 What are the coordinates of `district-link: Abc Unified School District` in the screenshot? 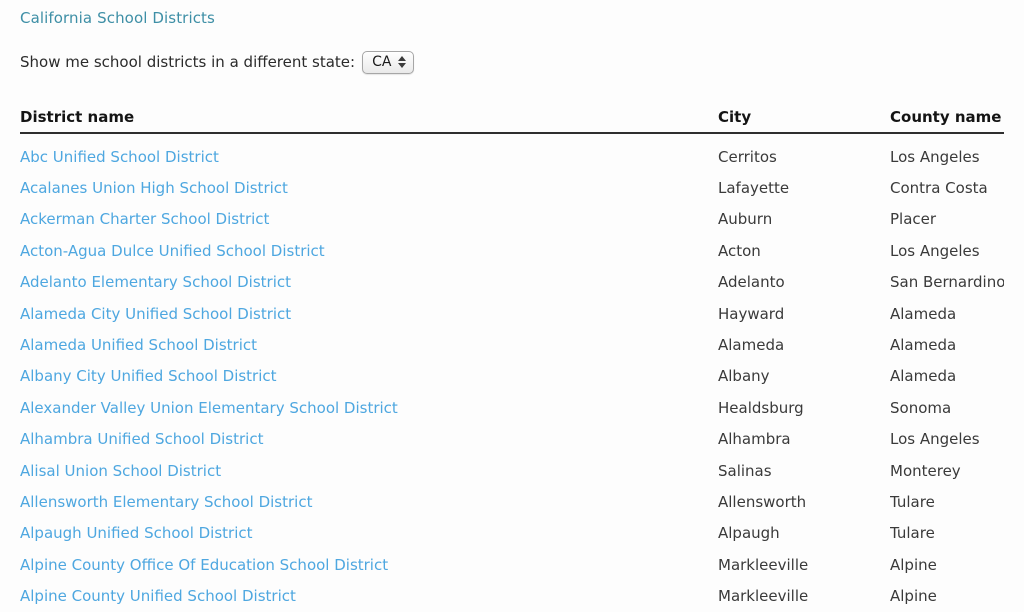 It's located at (119, 157).